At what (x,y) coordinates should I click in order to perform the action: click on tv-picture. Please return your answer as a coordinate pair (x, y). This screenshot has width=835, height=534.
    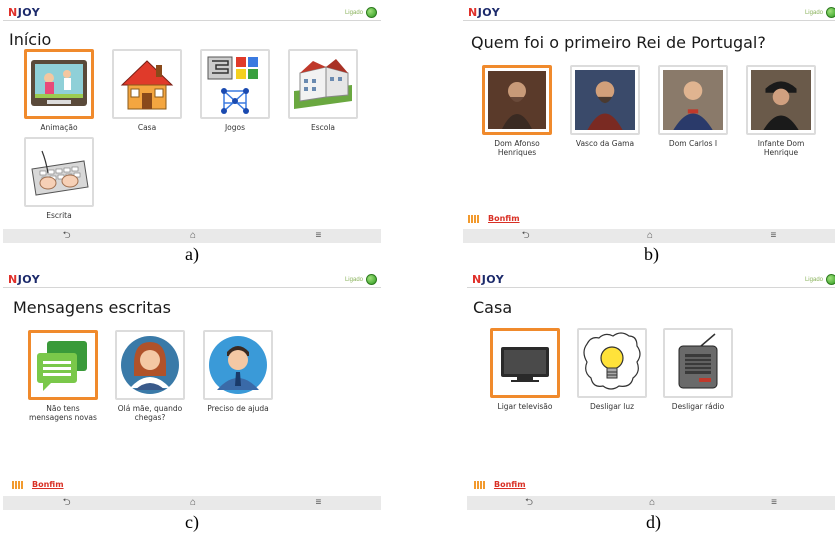
    Looking at the image, I should click on (525, 363).